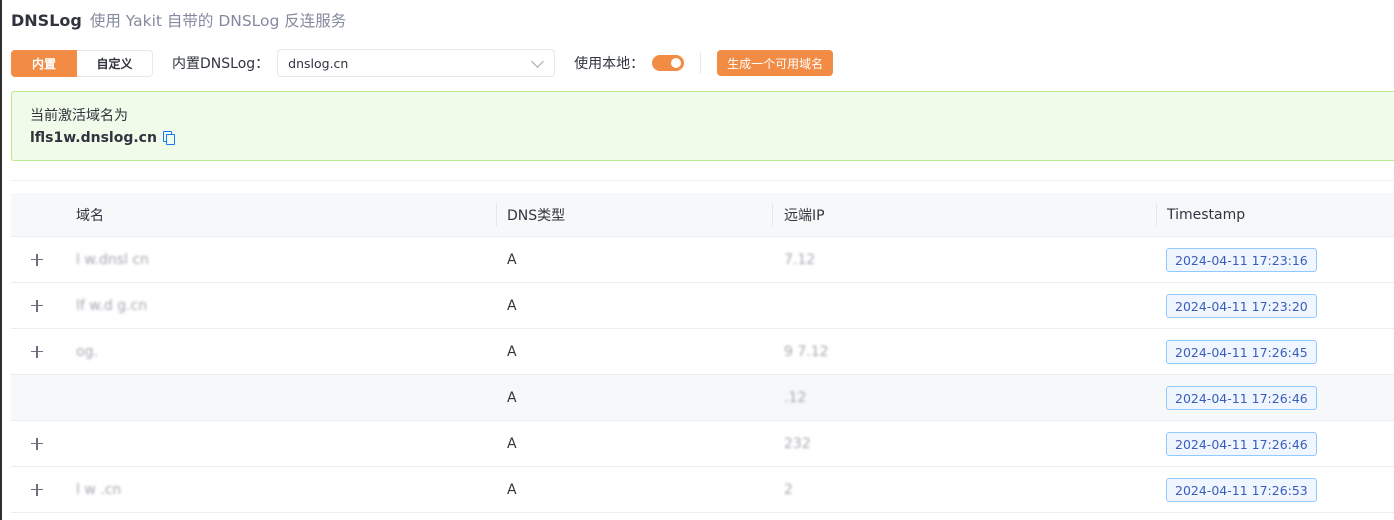  Describe the element at coordinates (702, 444) in the screenshot. I see `table-row: A 232 2024-04-11 17:26:46` at that location.